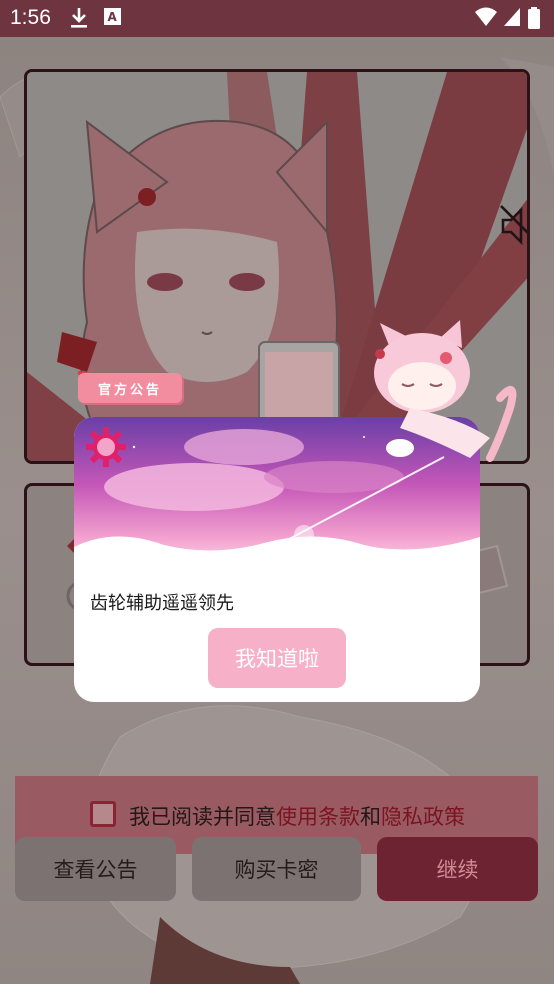 Image resolution: width=554 pixels, height=984 pixels. I want to click on notice-badge: 官方公告, so click(130, 388).